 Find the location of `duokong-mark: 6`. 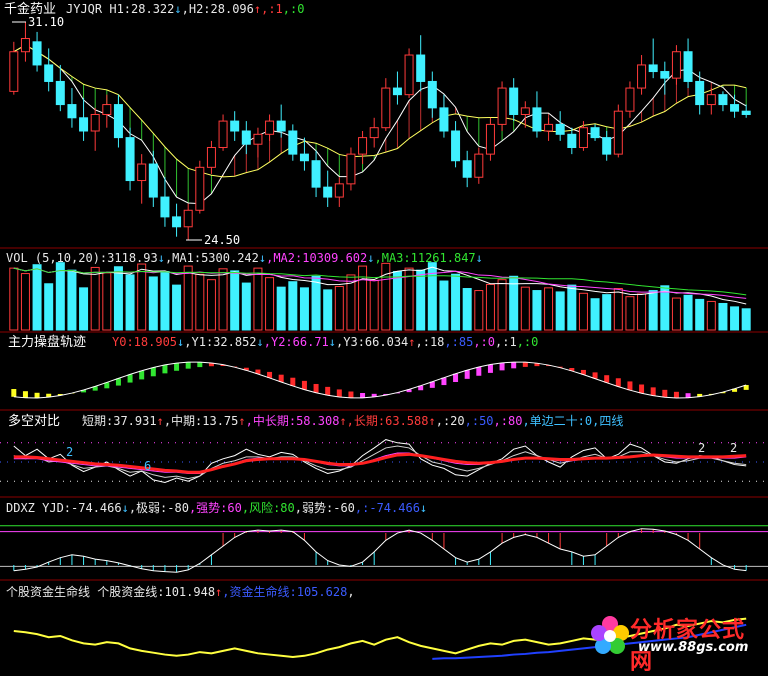

duokong-mark: 6 is located at coordinates (147, 466).